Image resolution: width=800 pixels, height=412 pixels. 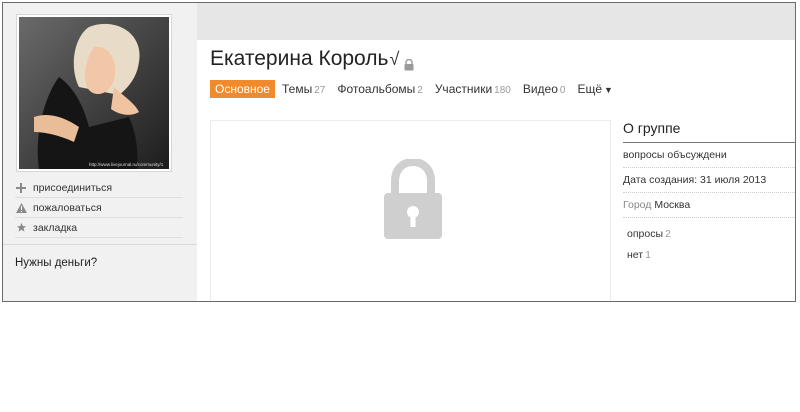 What do you see at coordinates (463, 89) in the screenshot?
I see `tab-members-label: Участники` at bounding box center [463, 89].